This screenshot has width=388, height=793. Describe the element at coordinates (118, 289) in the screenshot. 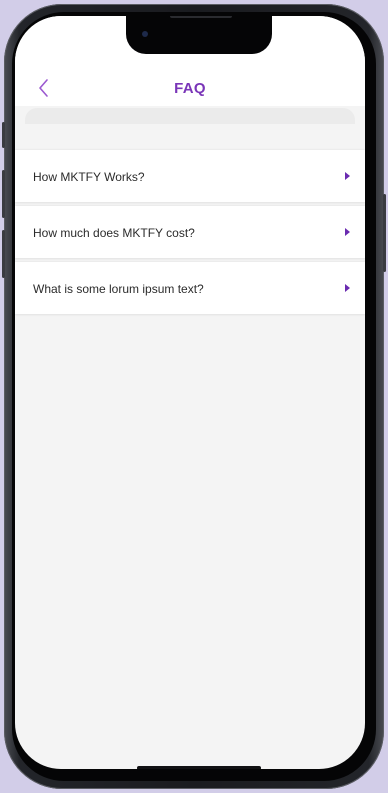

I see `faq-question-label: What is some lorum ipsum text?` at that location.